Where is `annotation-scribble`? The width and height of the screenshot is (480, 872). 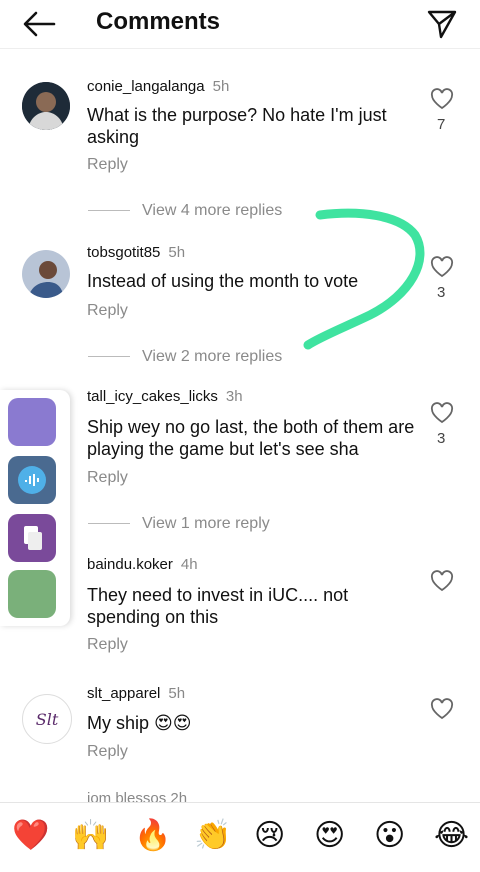 annotation-scribble is located at coordinates (364, 279).